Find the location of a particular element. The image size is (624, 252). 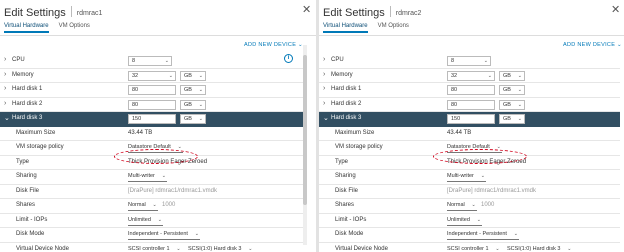

hard-disk-3-label: Hard disk 3 is located at coordinates (27, 118).